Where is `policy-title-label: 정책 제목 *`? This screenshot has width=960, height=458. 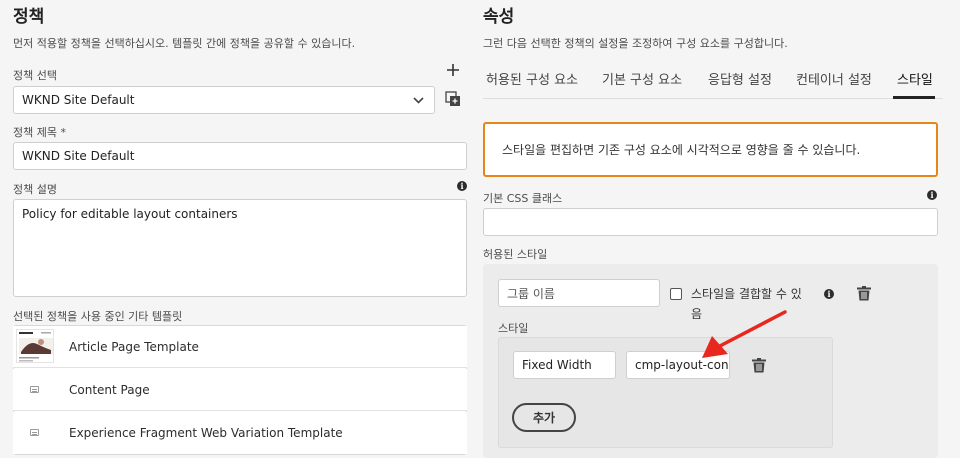 policy-title-label: 정책 제목 * is located at coordinates (39, 132).